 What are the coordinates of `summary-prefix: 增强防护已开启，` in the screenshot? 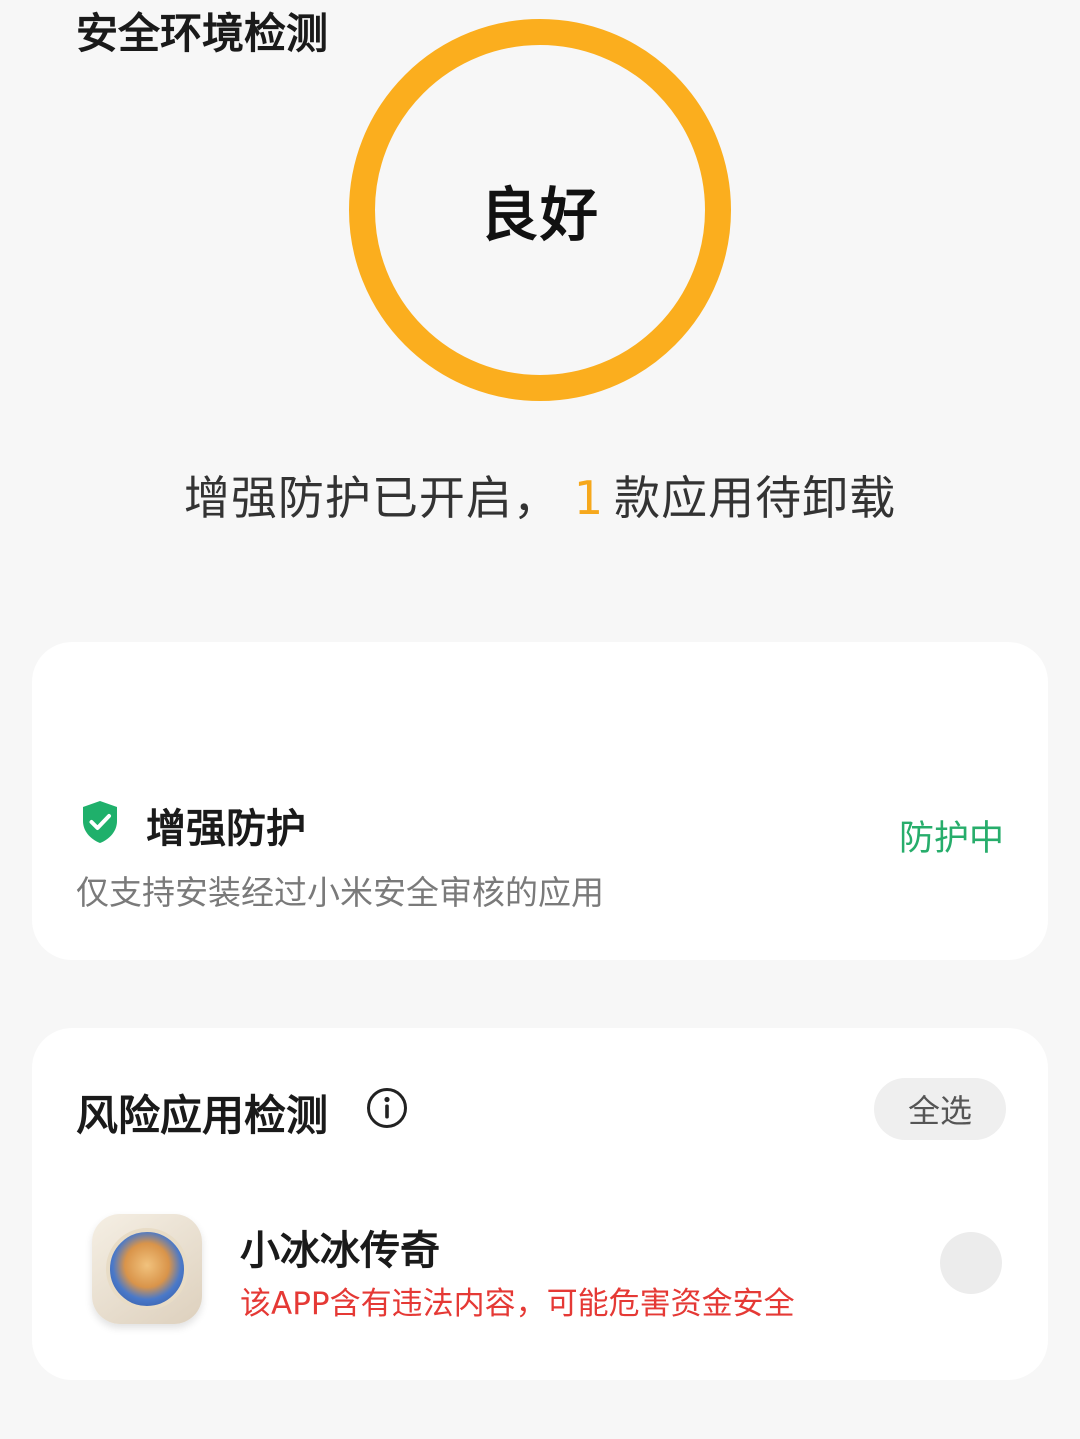 It's located at (371, 498).